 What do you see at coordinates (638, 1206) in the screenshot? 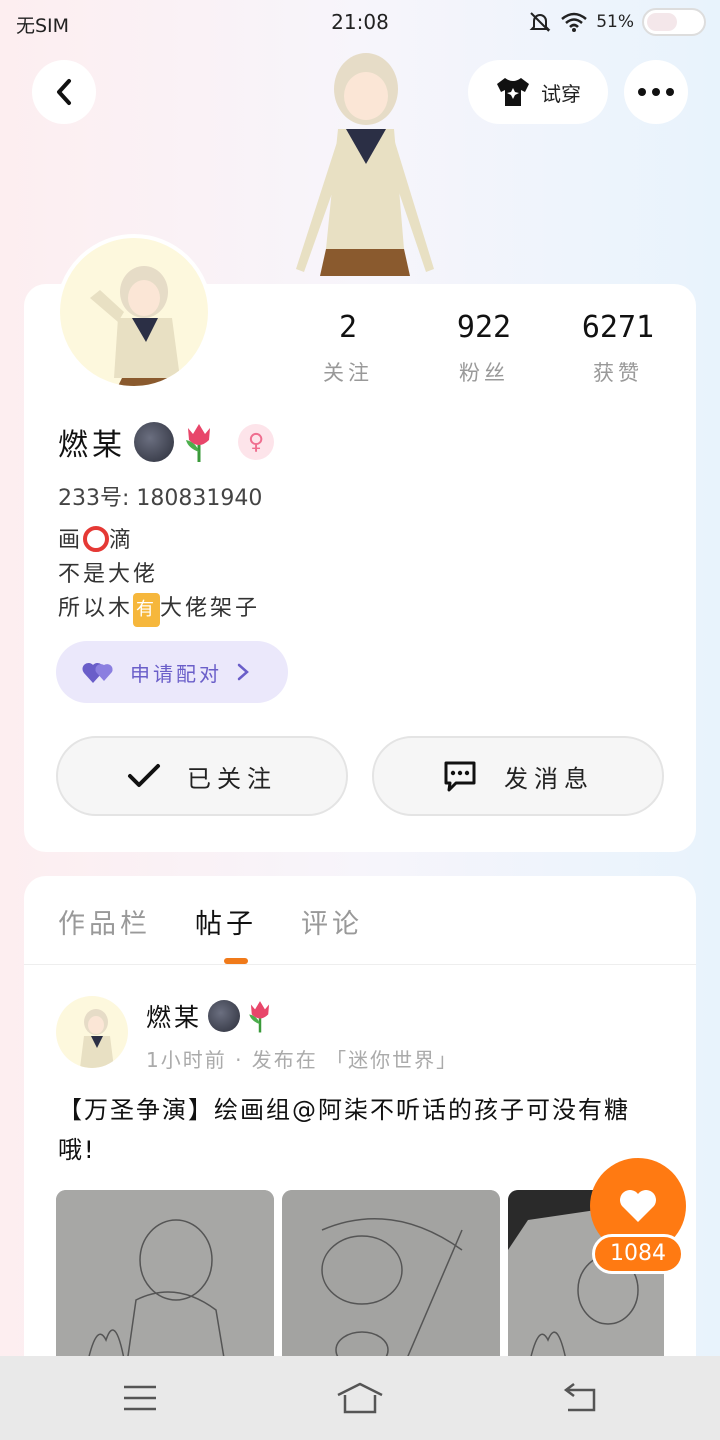
I see `heart-icon` at bounding box center [638, 1206].